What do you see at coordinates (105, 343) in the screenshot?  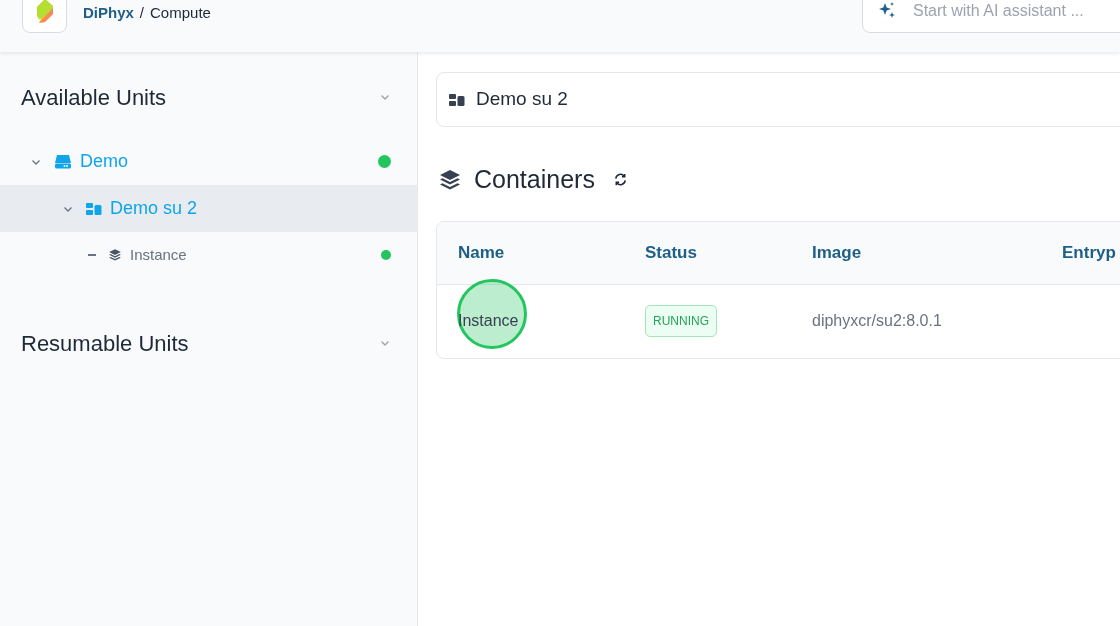 I see `section-title: Resumable Units` at bounding box center [105, 343].